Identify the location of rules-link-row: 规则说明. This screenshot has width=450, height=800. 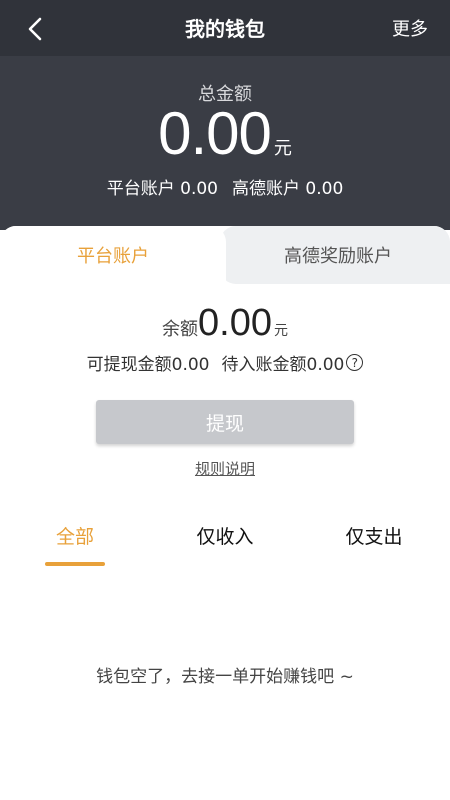
(225, 468).